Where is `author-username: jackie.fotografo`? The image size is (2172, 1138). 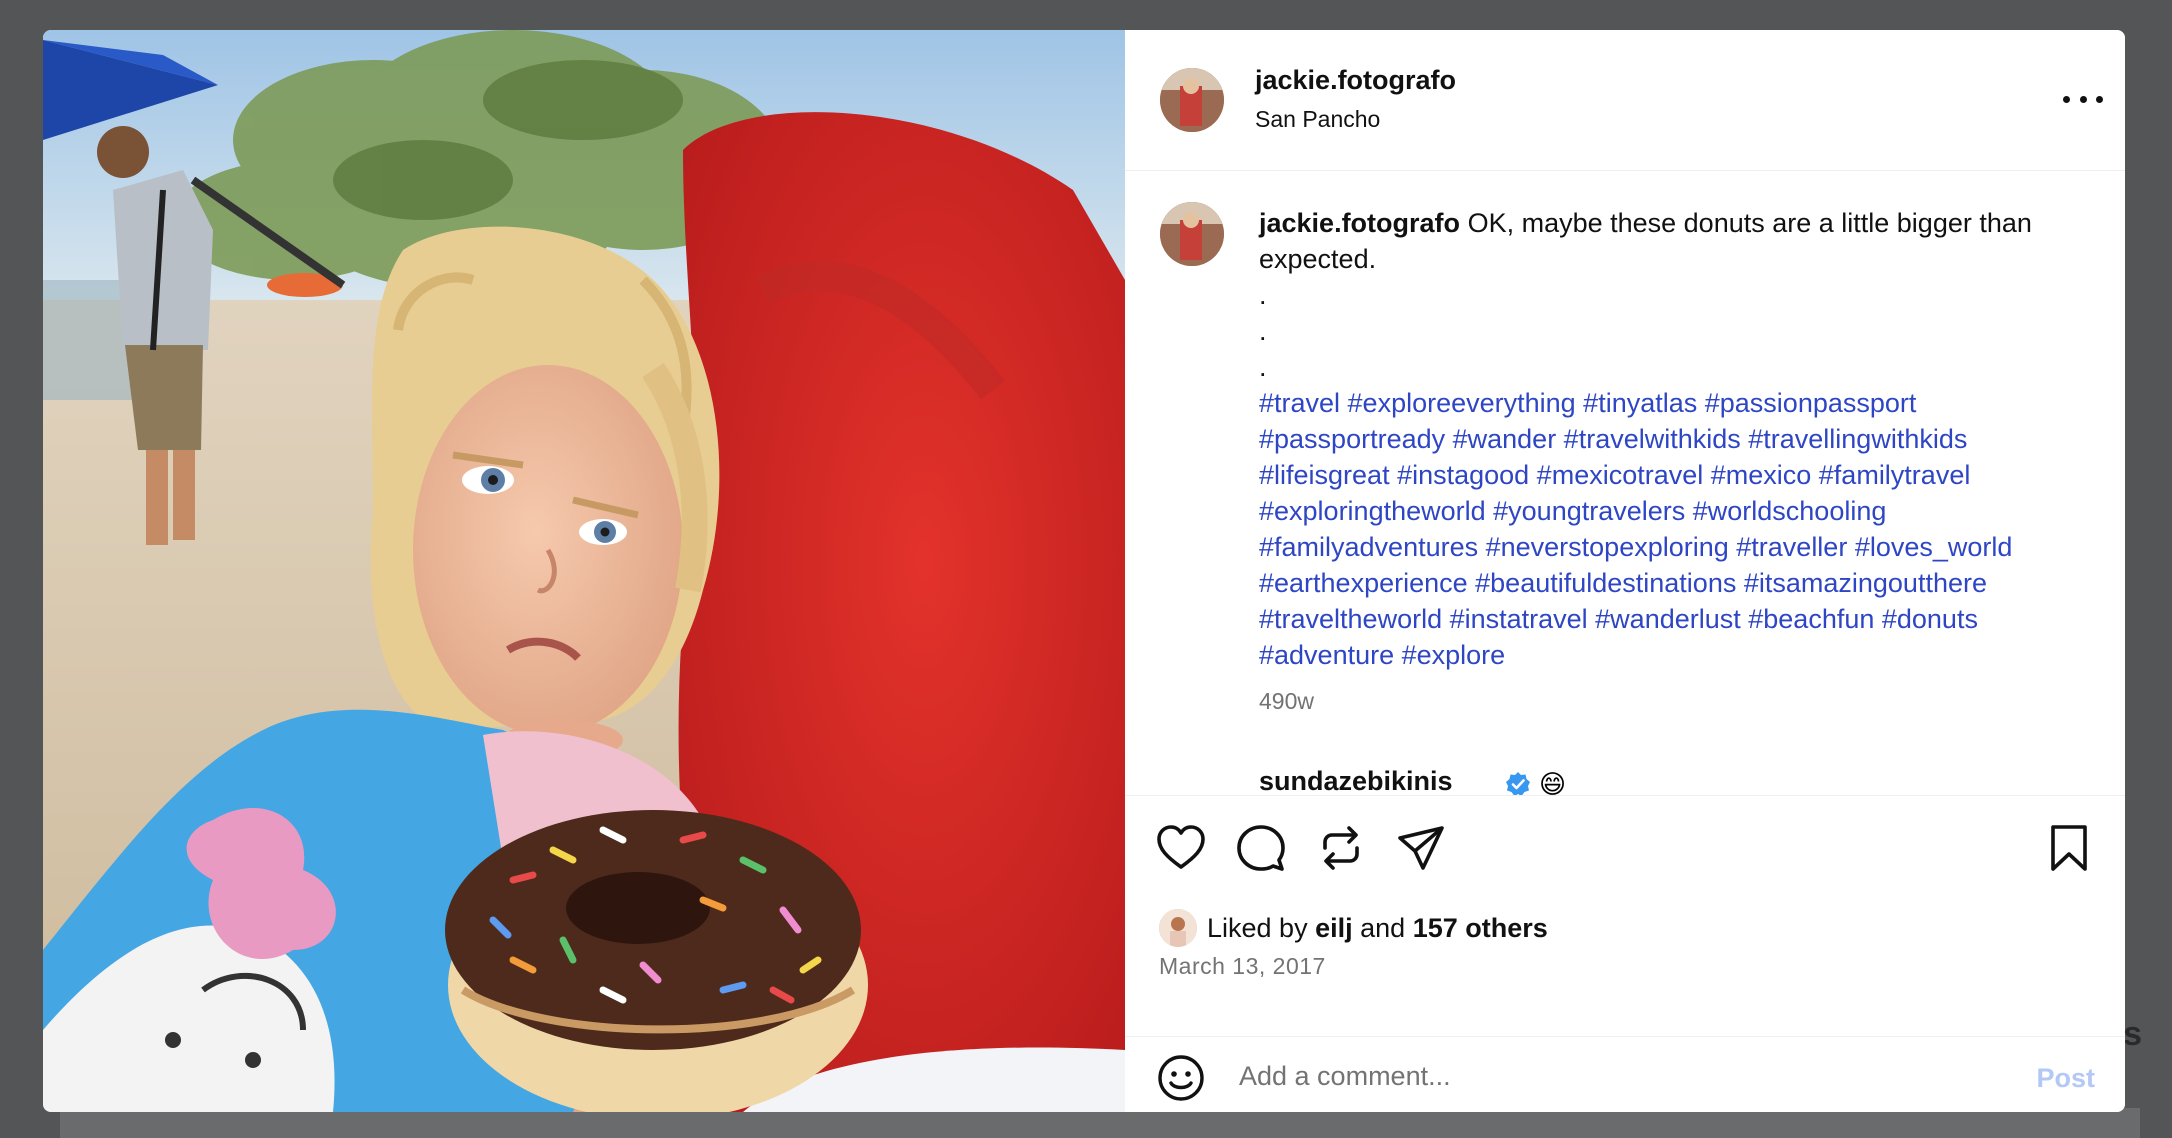
author-username: jackie.fotografo is located at coordinates (1355, 80).